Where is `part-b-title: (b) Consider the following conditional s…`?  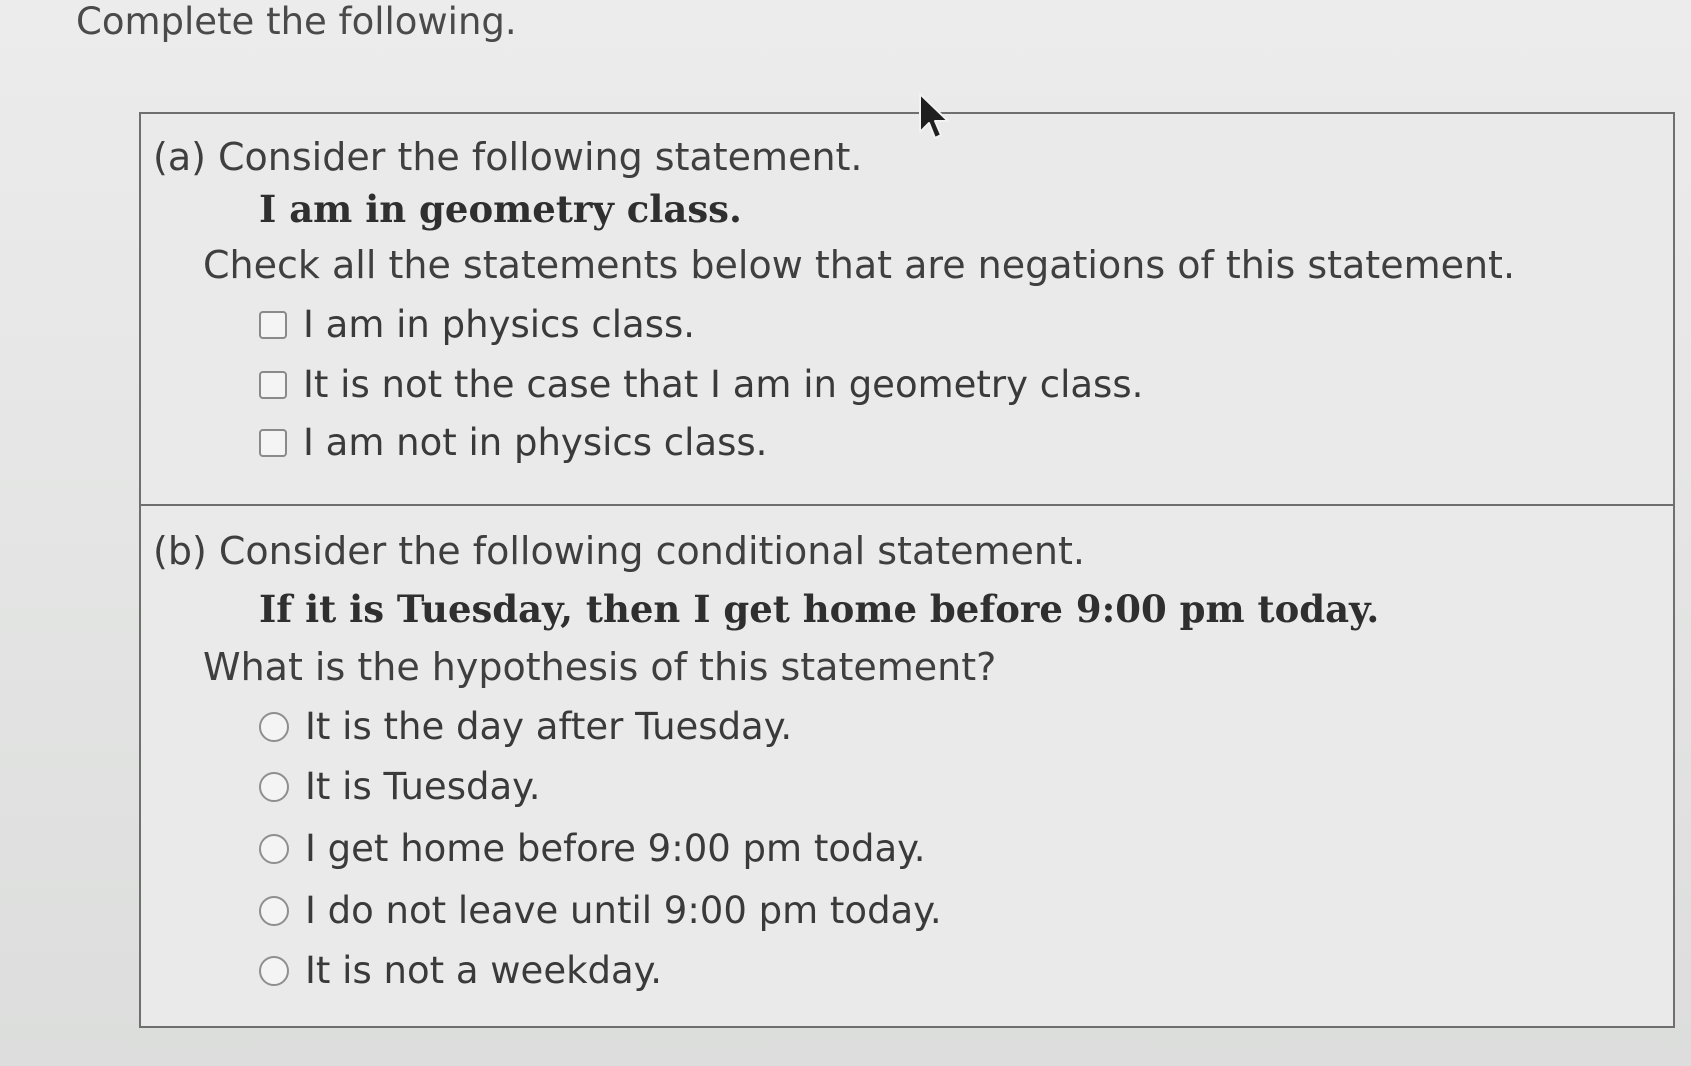 part-b-title: (b) Consider the following conditional s… is located at coordinates (619, 551).